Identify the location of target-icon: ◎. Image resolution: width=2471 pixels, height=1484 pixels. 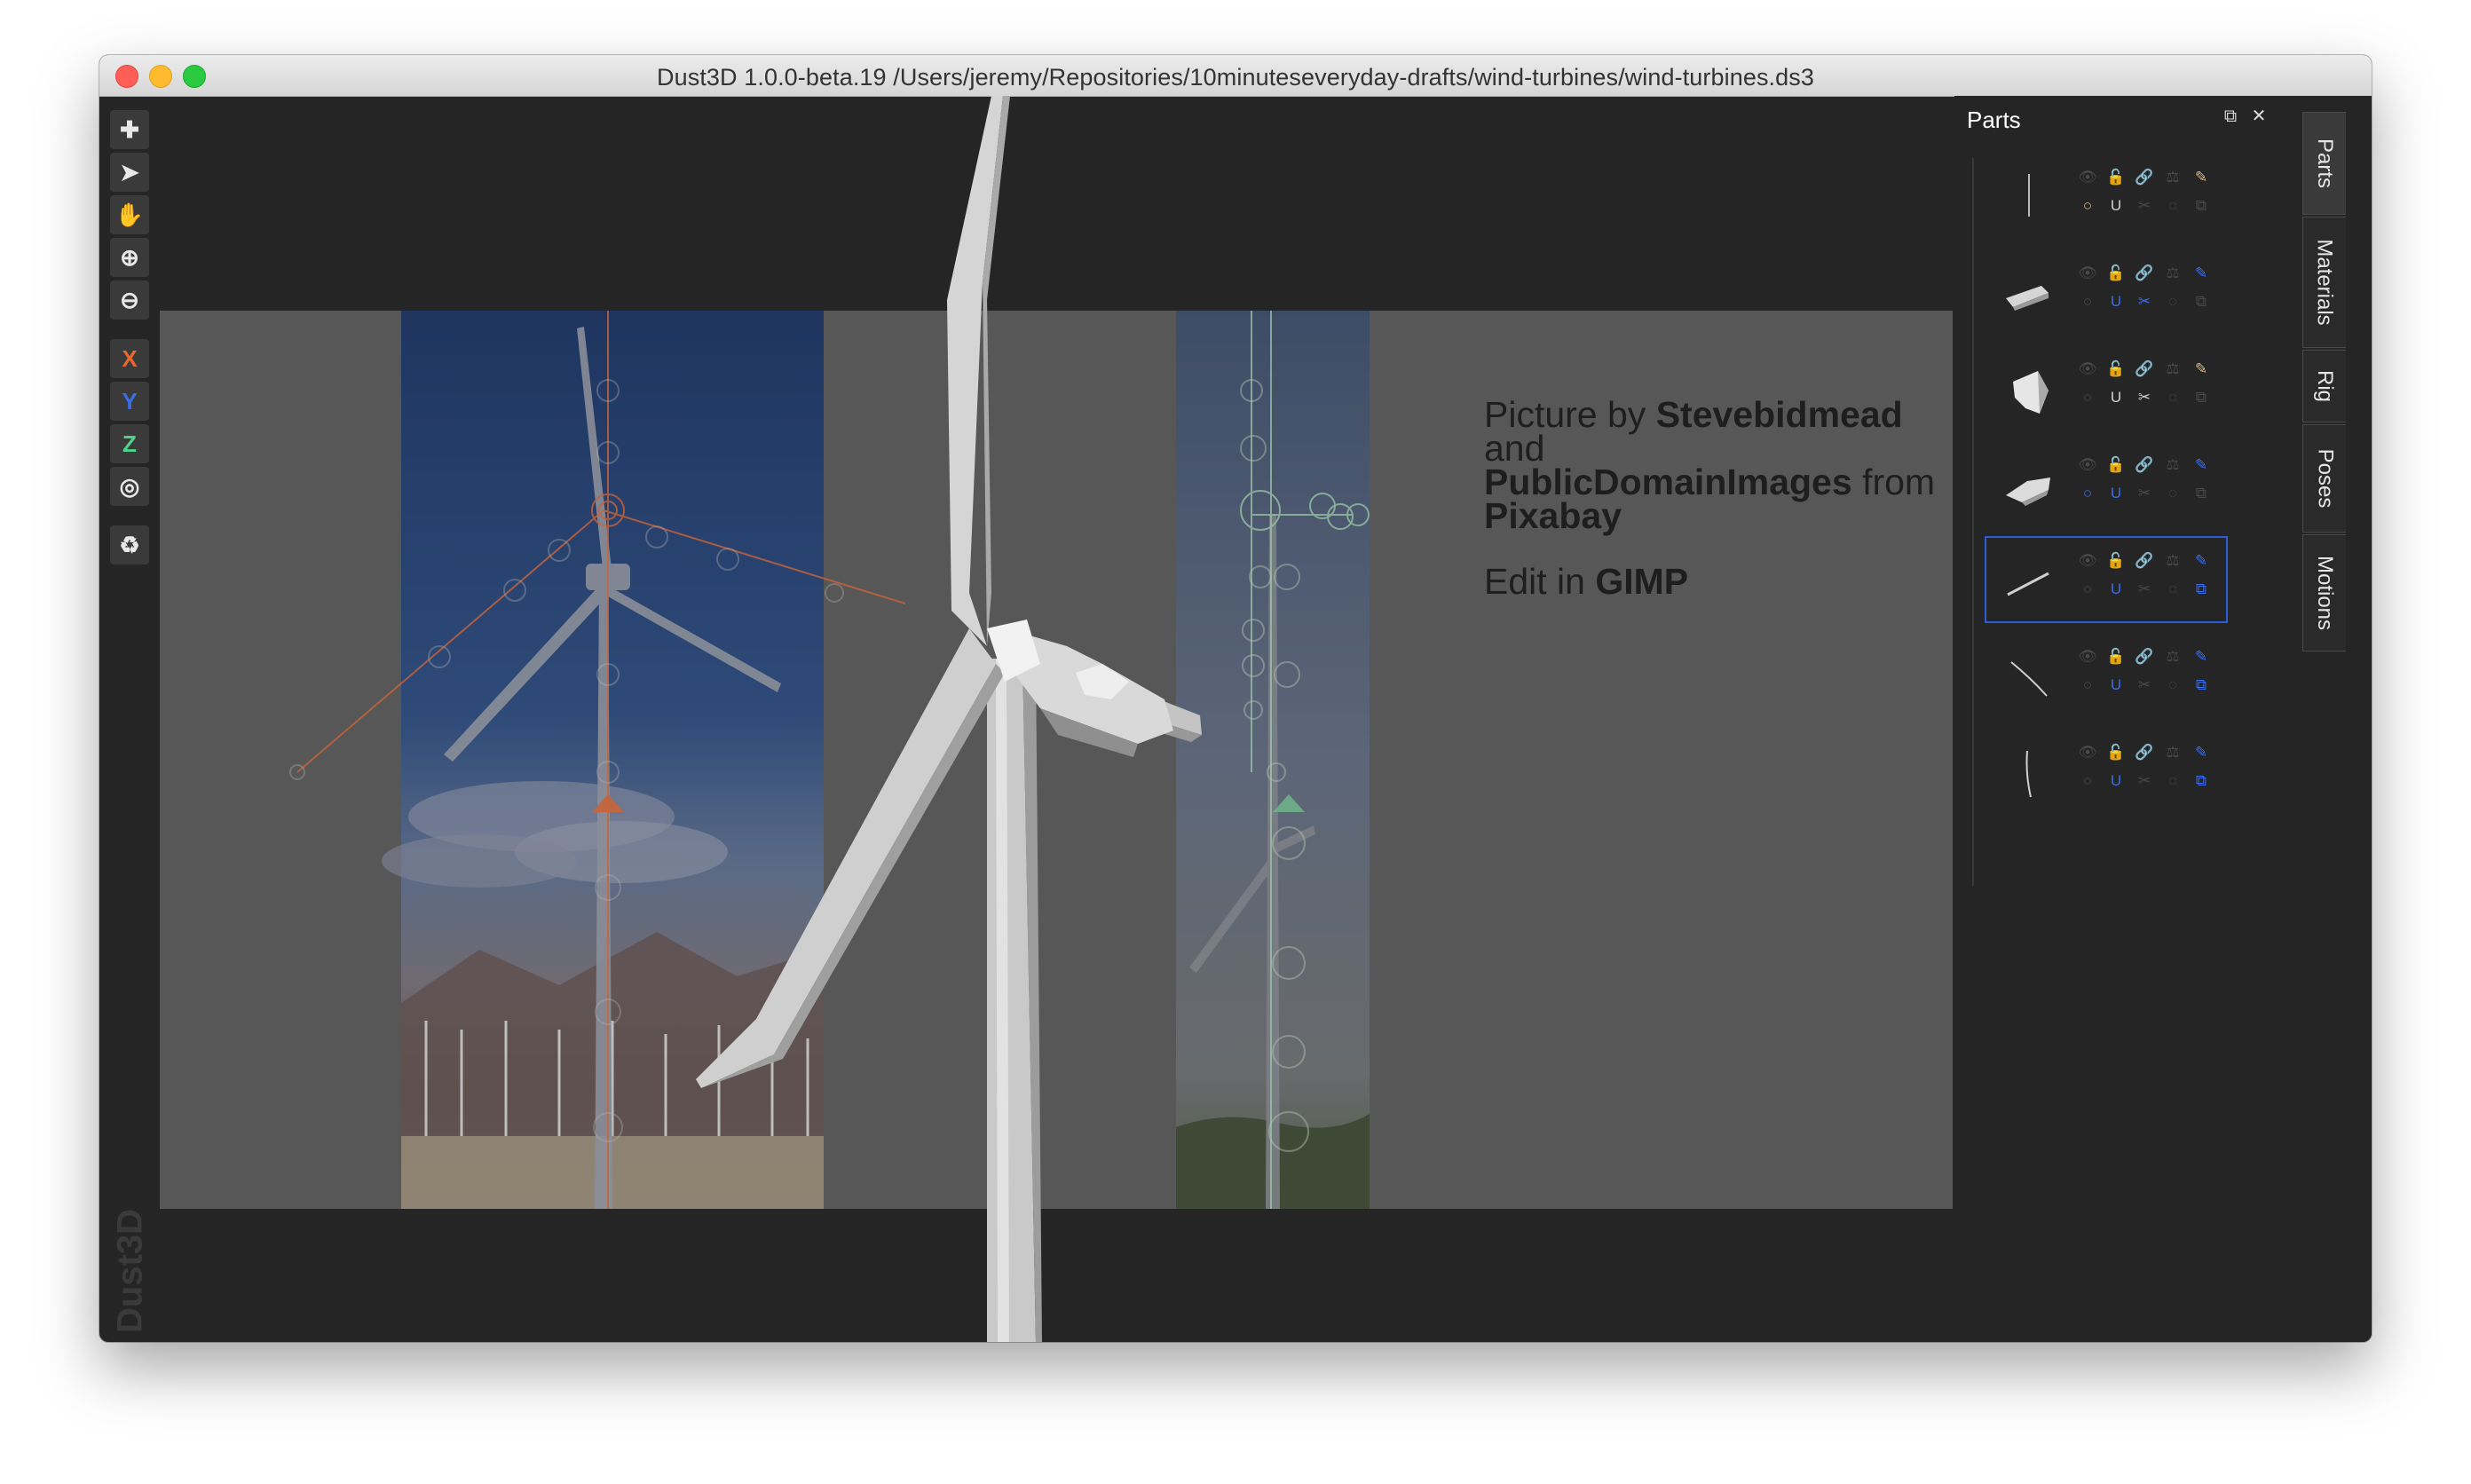
(129, 486).